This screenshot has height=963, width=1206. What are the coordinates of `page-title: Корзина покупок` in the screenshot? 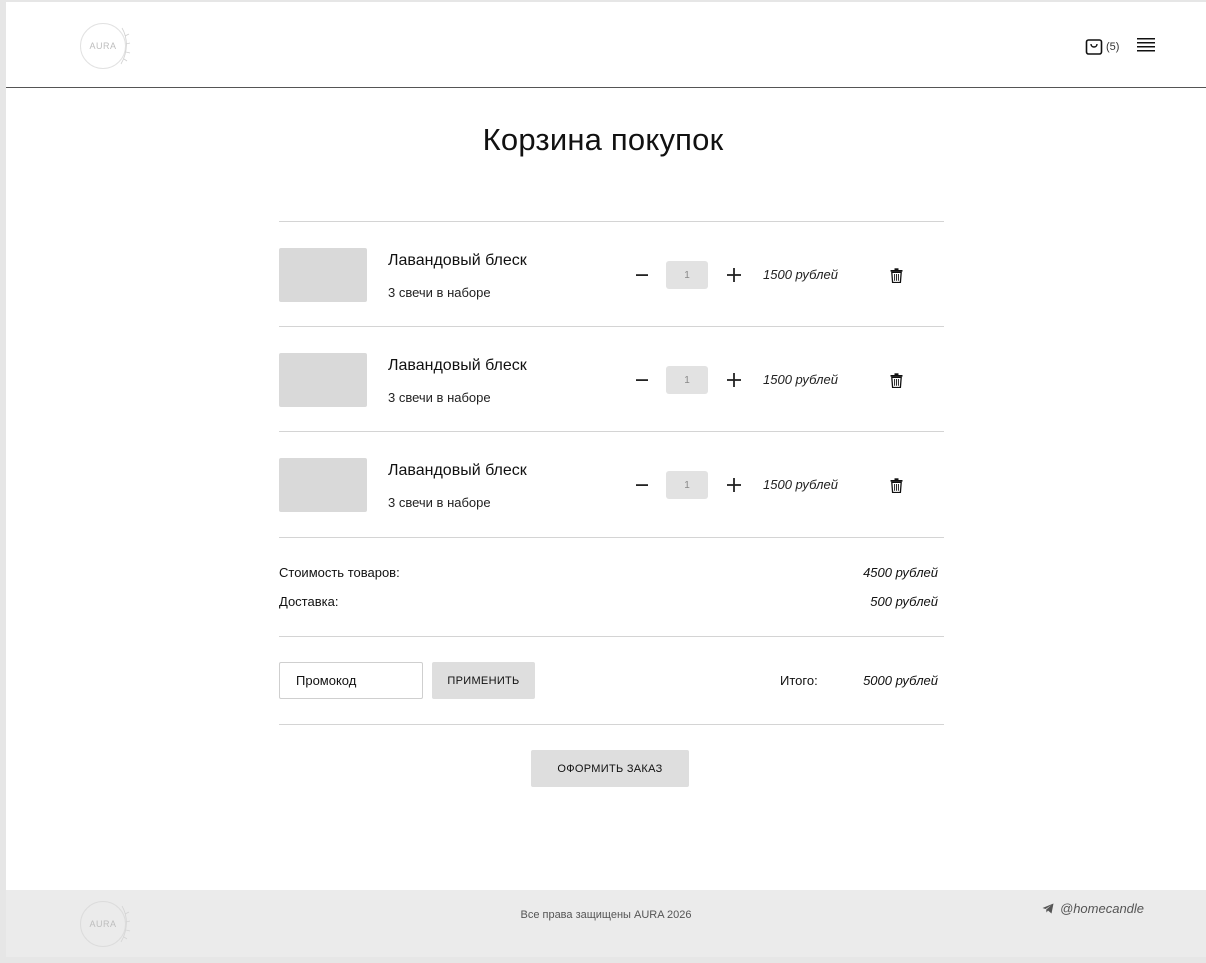 It's located at (603, 139).